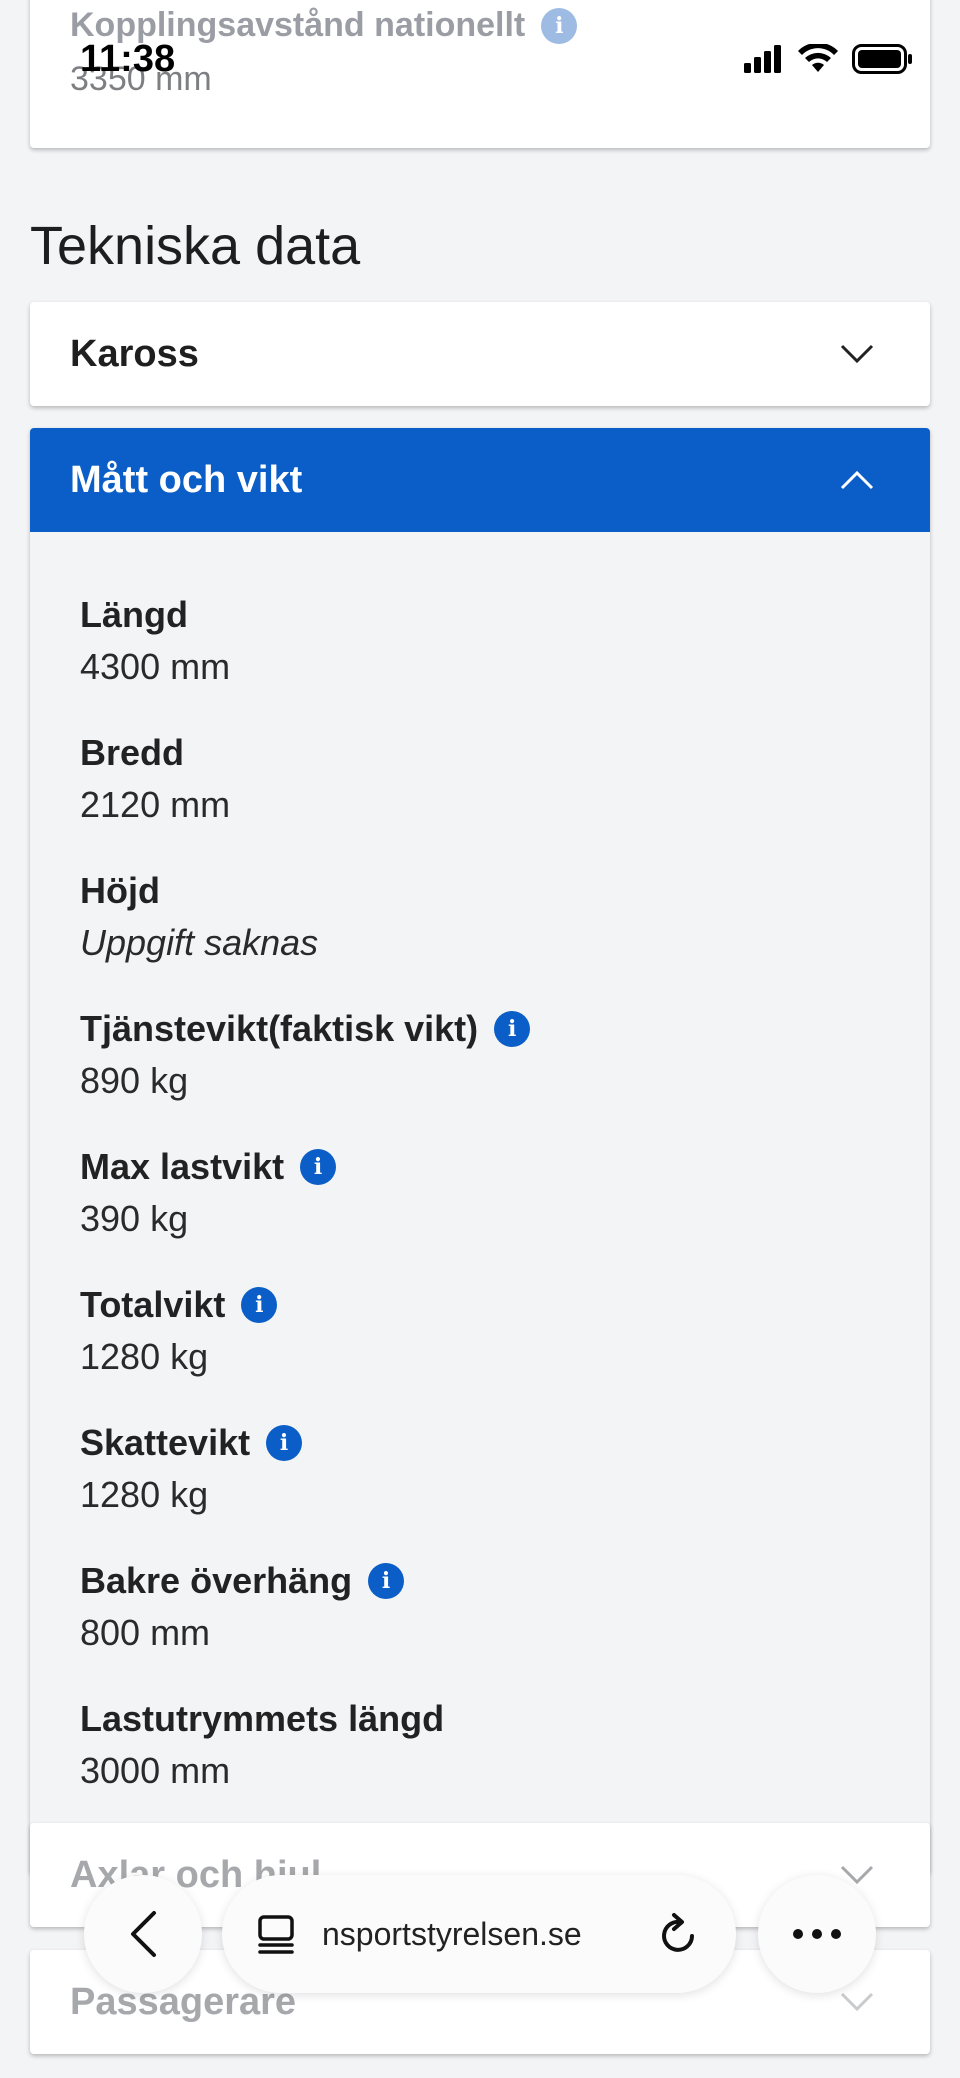 This screenshot has height=2078, width=960. What do you see at coordinates (480, 1470) in the screenshot?
I see `field-skattevikt: Skattevikt i 1280 kg` at bounding box center [480, 1470].